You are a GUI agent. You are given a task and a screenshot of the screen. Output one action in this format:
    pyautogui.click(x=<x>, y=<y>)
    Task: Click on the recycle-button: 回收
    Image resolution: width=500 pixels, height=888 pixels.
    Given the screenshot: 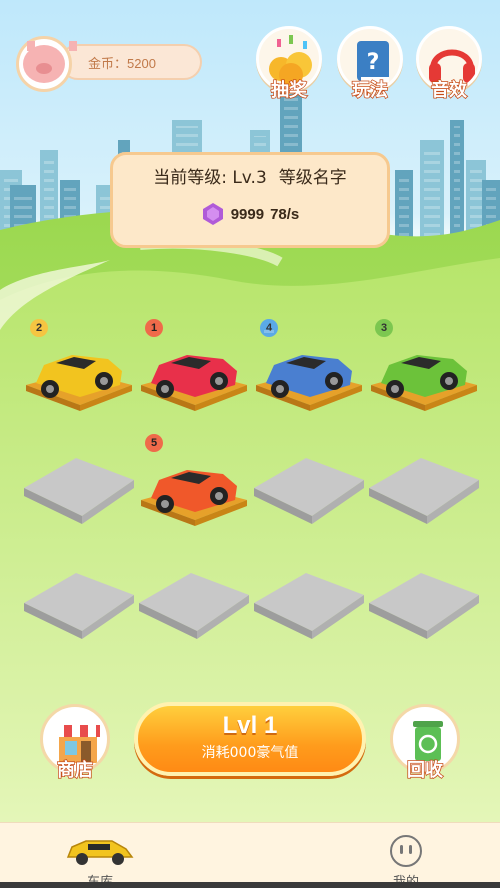 What is the action you would take?
    pyautogui.click(x=425, y=744)
    